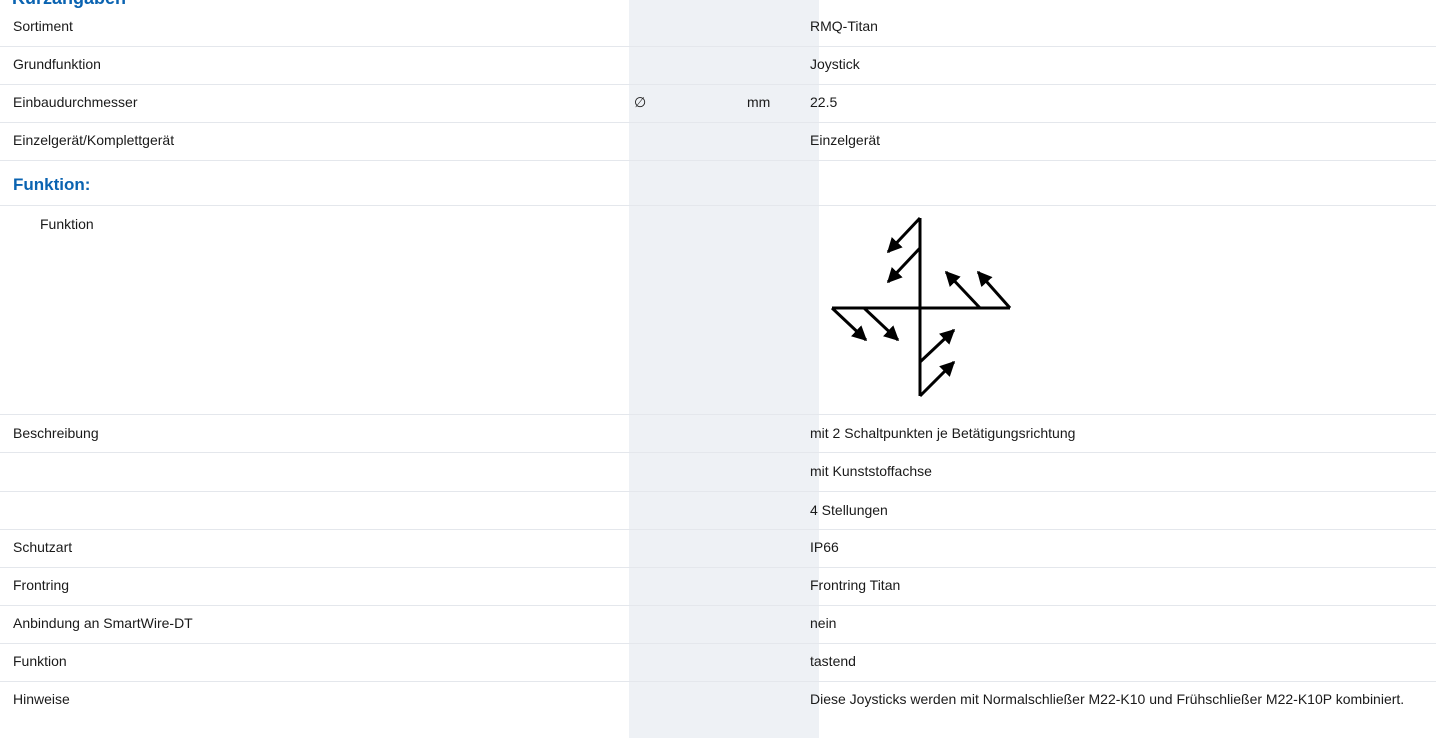  I want to click on row-funktion-tastend: Funktion tastend, so click(718, 662).